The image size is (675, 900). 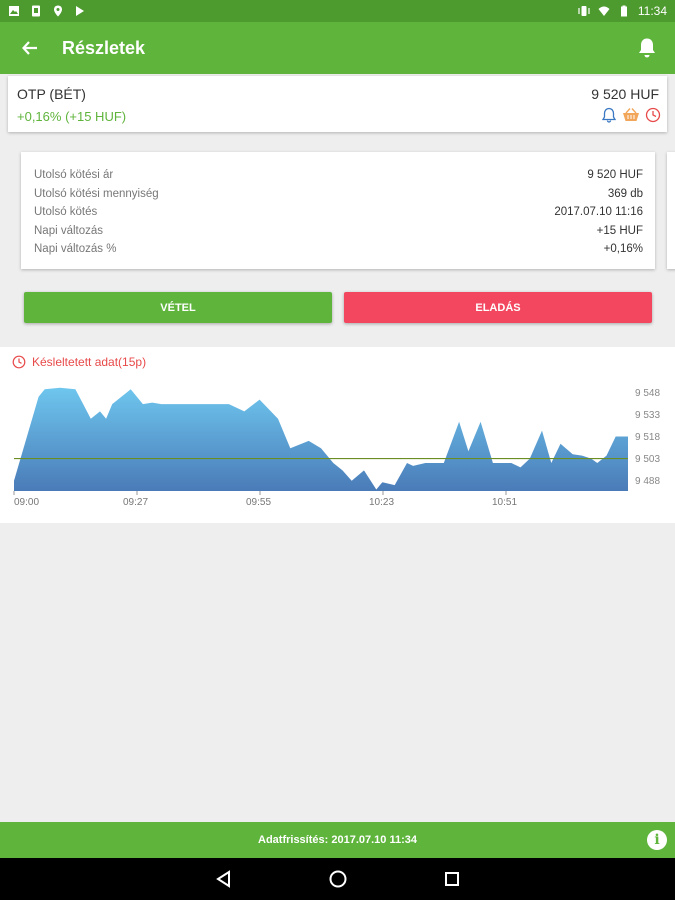 What do you see at coordinates (26, 502) in the screenshot?
I see `x-tick-label: 09:00` at bounding box center [26, 502].